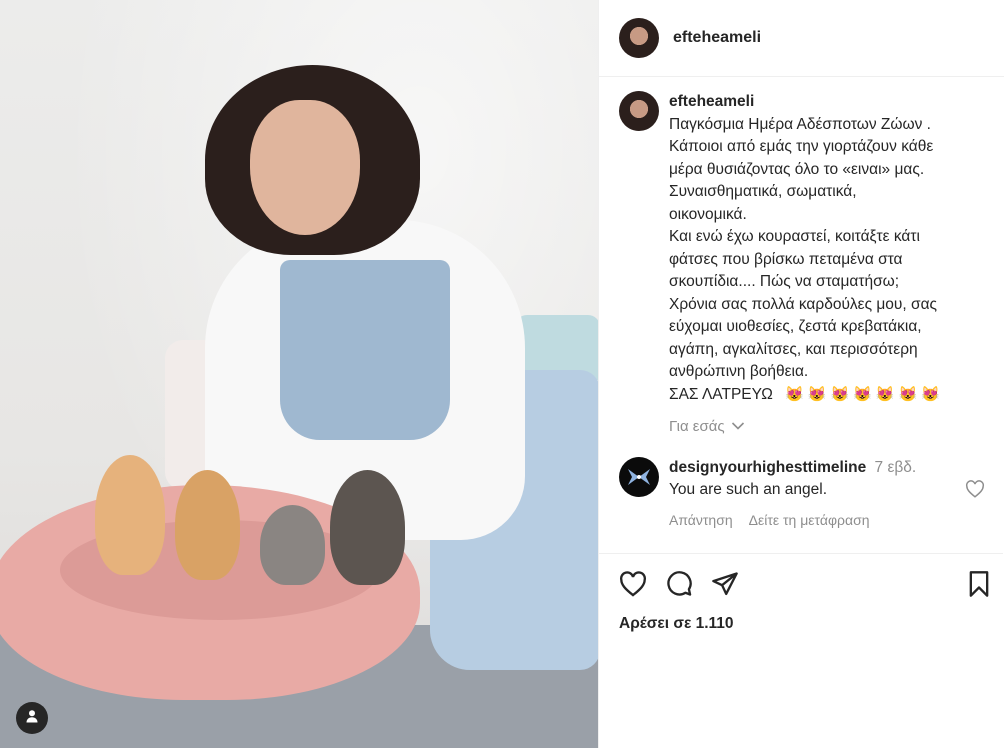  I want to click on caption-shout: ΣΑΣ ΛΑΤΡΕΥΩ, so click(721, 394).